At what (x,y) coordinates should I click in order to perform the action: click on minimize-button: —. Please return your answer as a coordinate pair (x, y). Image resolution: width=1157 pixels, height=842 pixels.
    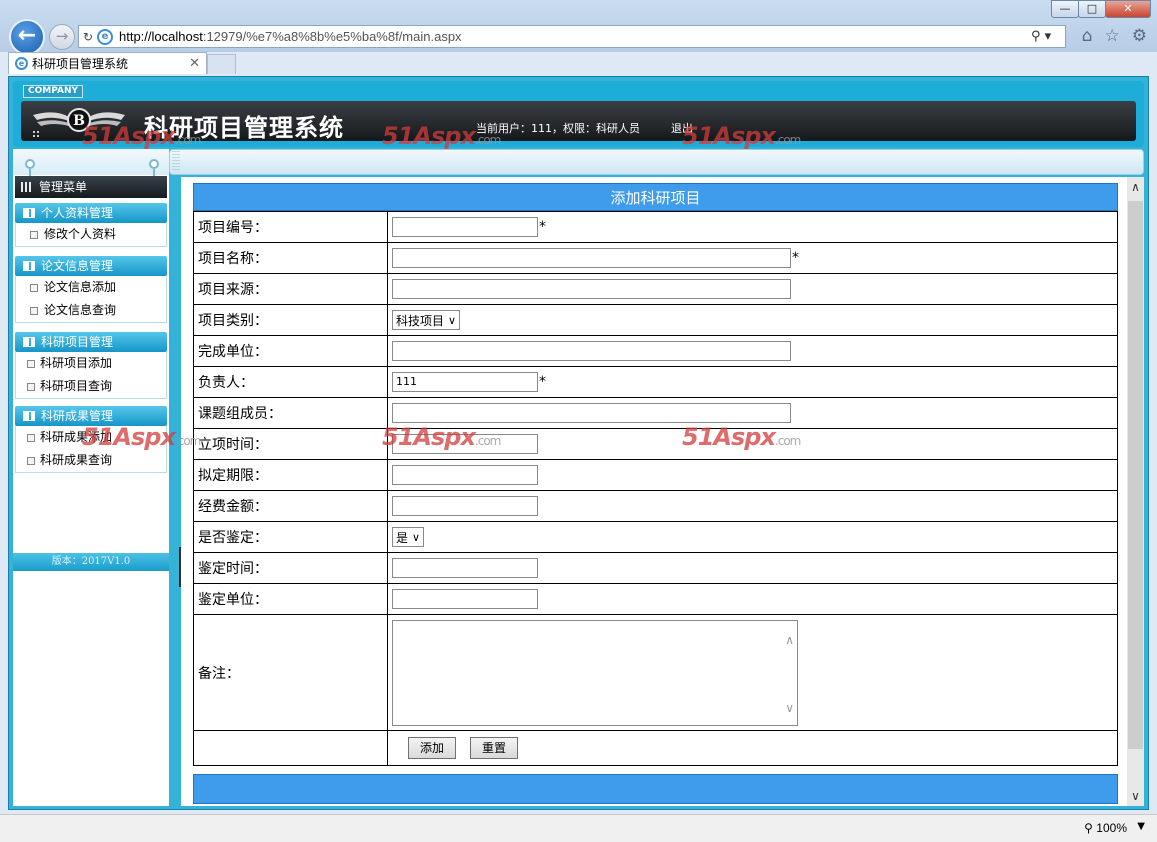
    Looking at the image, I should click on (1065, 9).